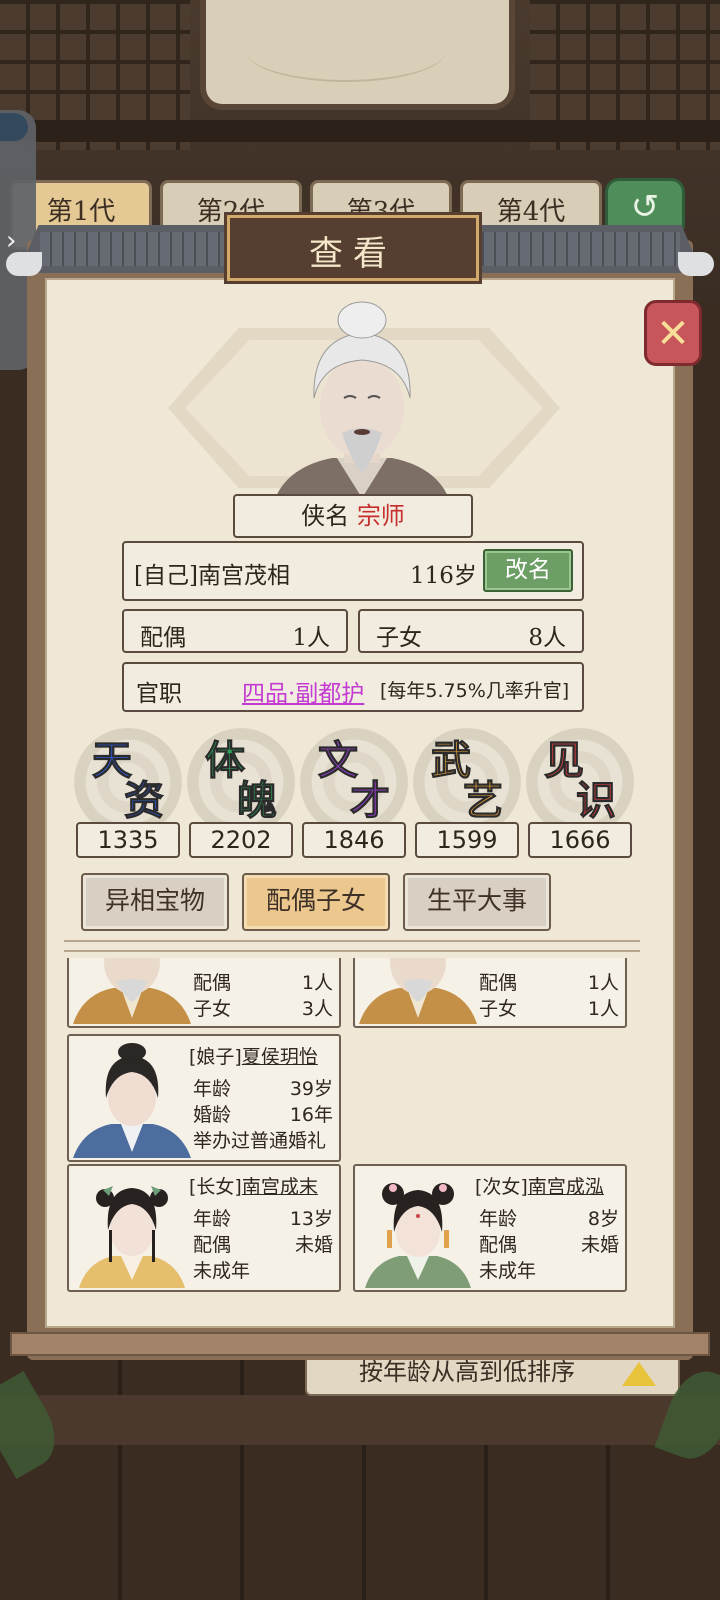  Describe the element at coordinates (280, 1187) in the screenshot. I see `member-name-link: 南宫成末` at that location.